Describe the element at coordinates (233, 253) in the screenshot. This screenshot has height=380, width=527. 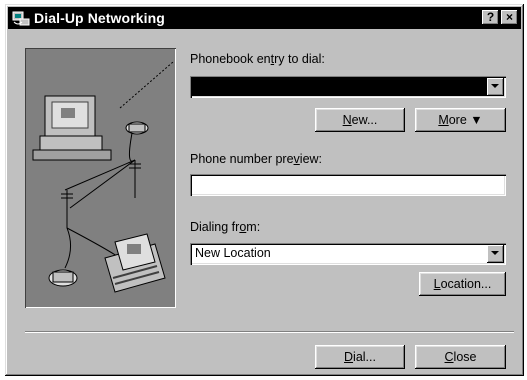
I see `dialing-from-value: New Location` at that location.